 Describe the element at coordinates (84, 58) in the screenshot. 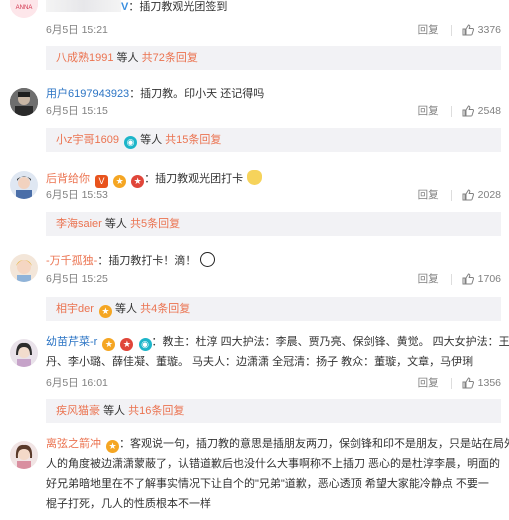

I see `reply-user: 八成熟1991` at that location.